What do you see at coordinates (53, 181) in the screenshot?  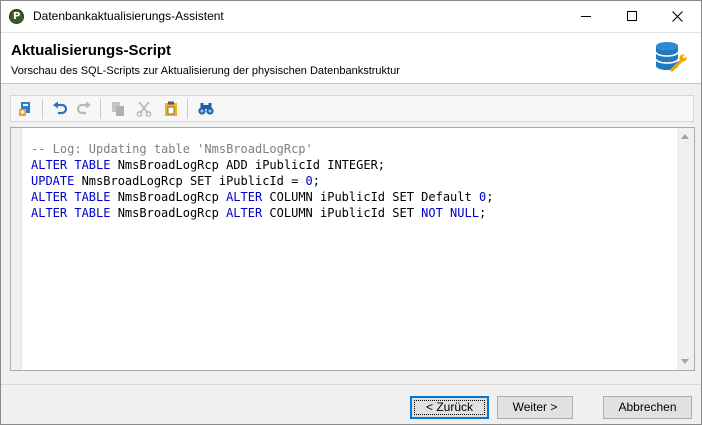 I see `sql-keyword: UPDATE` at bounding box center [53, 181].